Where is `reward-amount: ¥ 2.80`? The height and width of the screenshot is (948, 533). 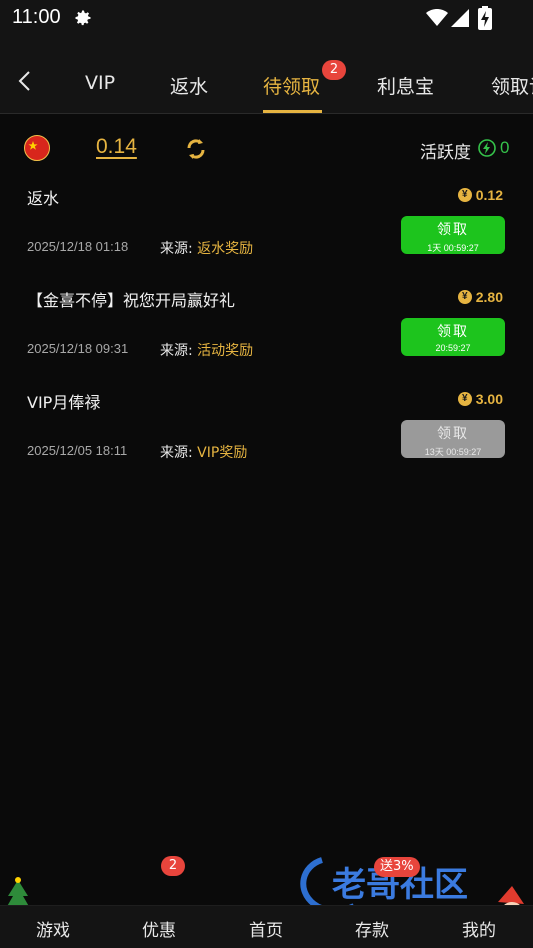
reward-amount: ¥ 2.80 is located at coordinates (480, 297).